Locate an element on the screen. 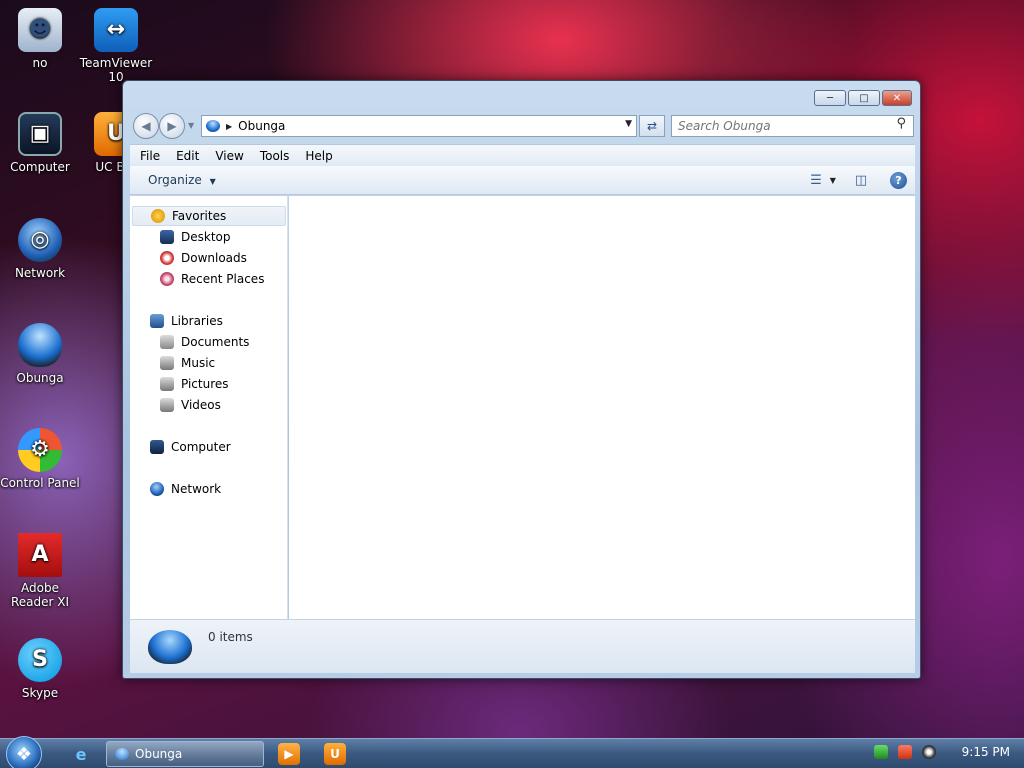 The height and width of the screenshot is (768, 1024). back-button: ◀ is located at coordinates (146, 126).